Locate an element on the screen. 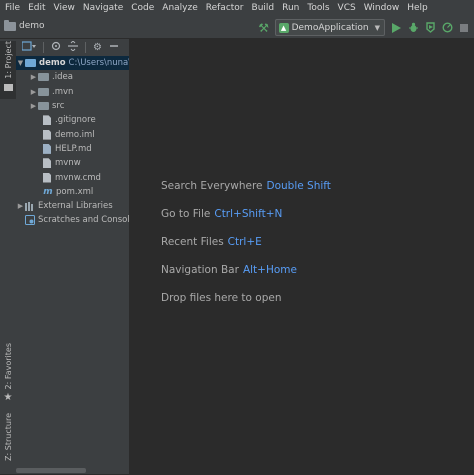 The width and height of the screenshot is (474, 475). tree-item-scratches: Scratches and Consoles is located at coordinates (72, 220).